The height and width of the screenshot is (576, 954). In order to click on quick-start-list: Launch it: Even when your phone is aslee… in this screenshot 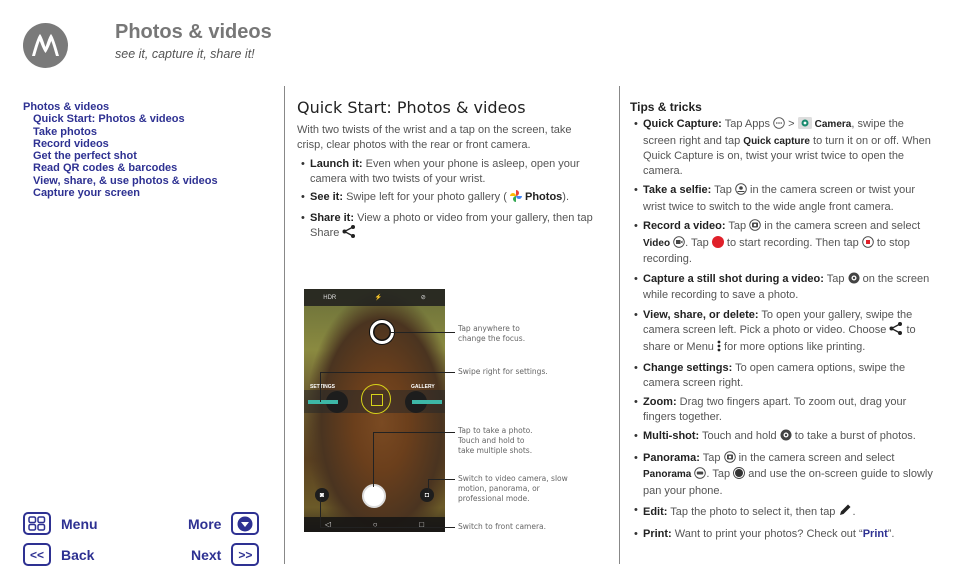, I will do `click(447, 200)`.